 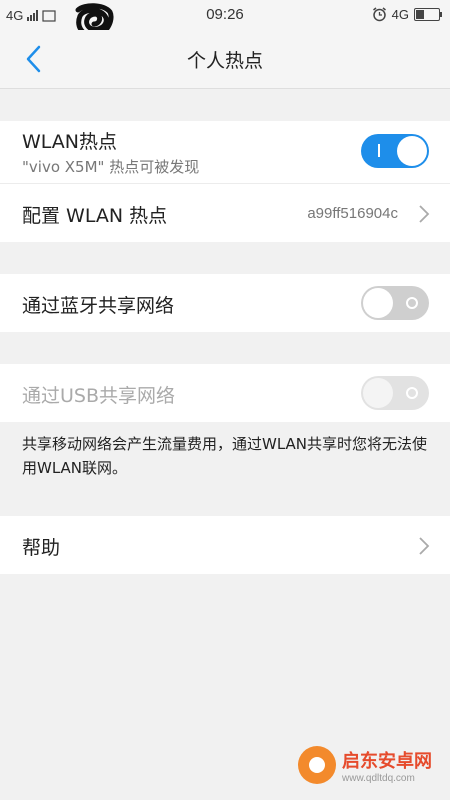 I want to click on usb-tether-row: 通过USB共享网络, so click(x=225, y=393).